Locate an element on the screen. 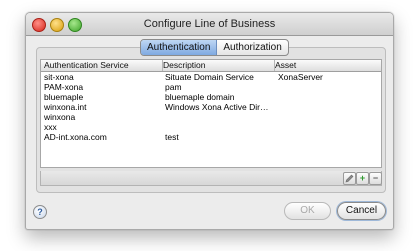 This screenshot has height=251, width=416. question-icon: ? is located at coordinates (40, 212).